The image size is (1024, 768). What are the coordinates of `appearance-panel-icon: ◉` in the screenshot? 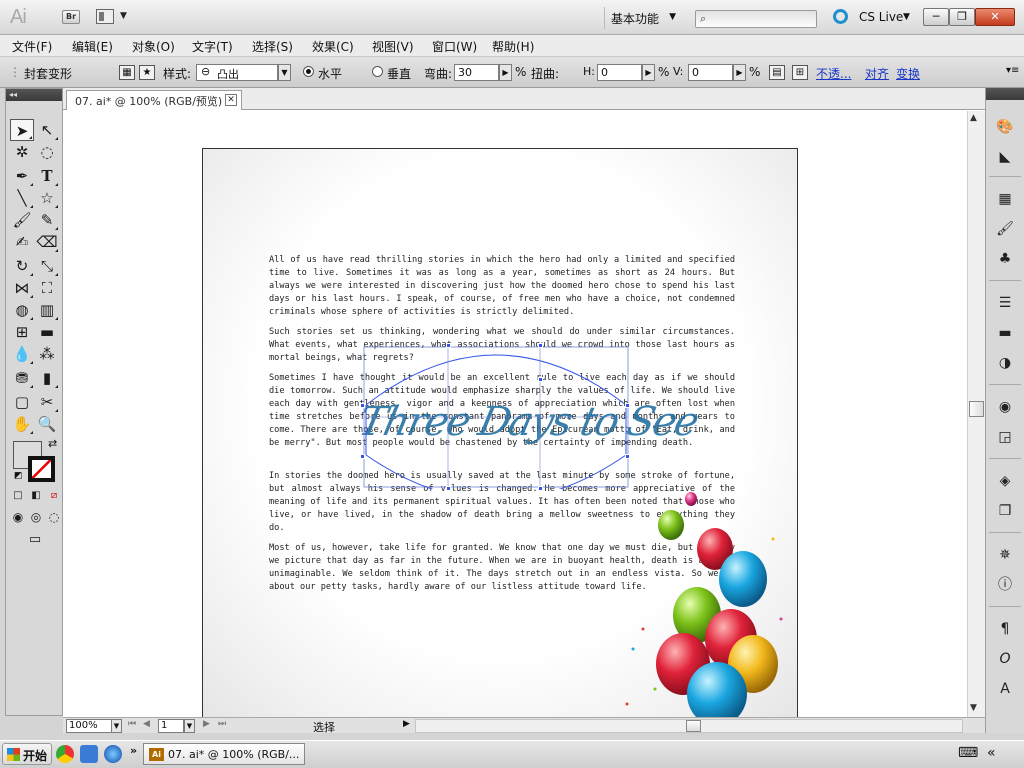 It's located at (1005, 407).